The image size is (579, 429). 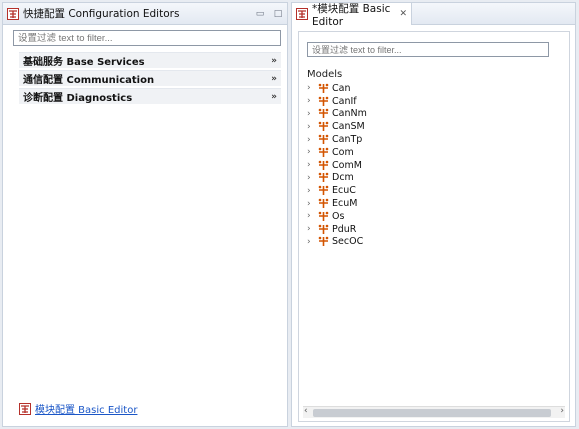 I want to click on section-label: 诊断配置 Diagnostics, so click(x=78, y=98).